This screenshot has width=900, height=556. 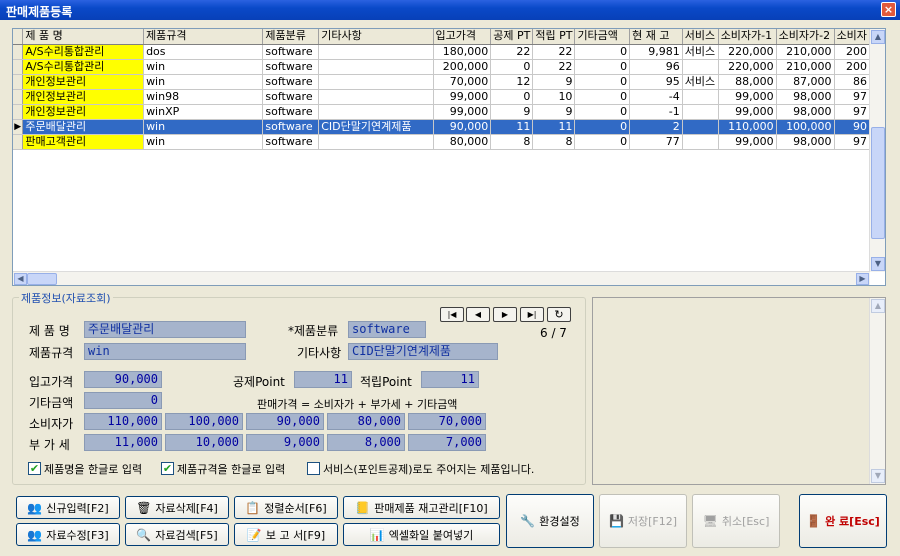 I want to click on table-cell: 110,000, so click(x=747, y=127).